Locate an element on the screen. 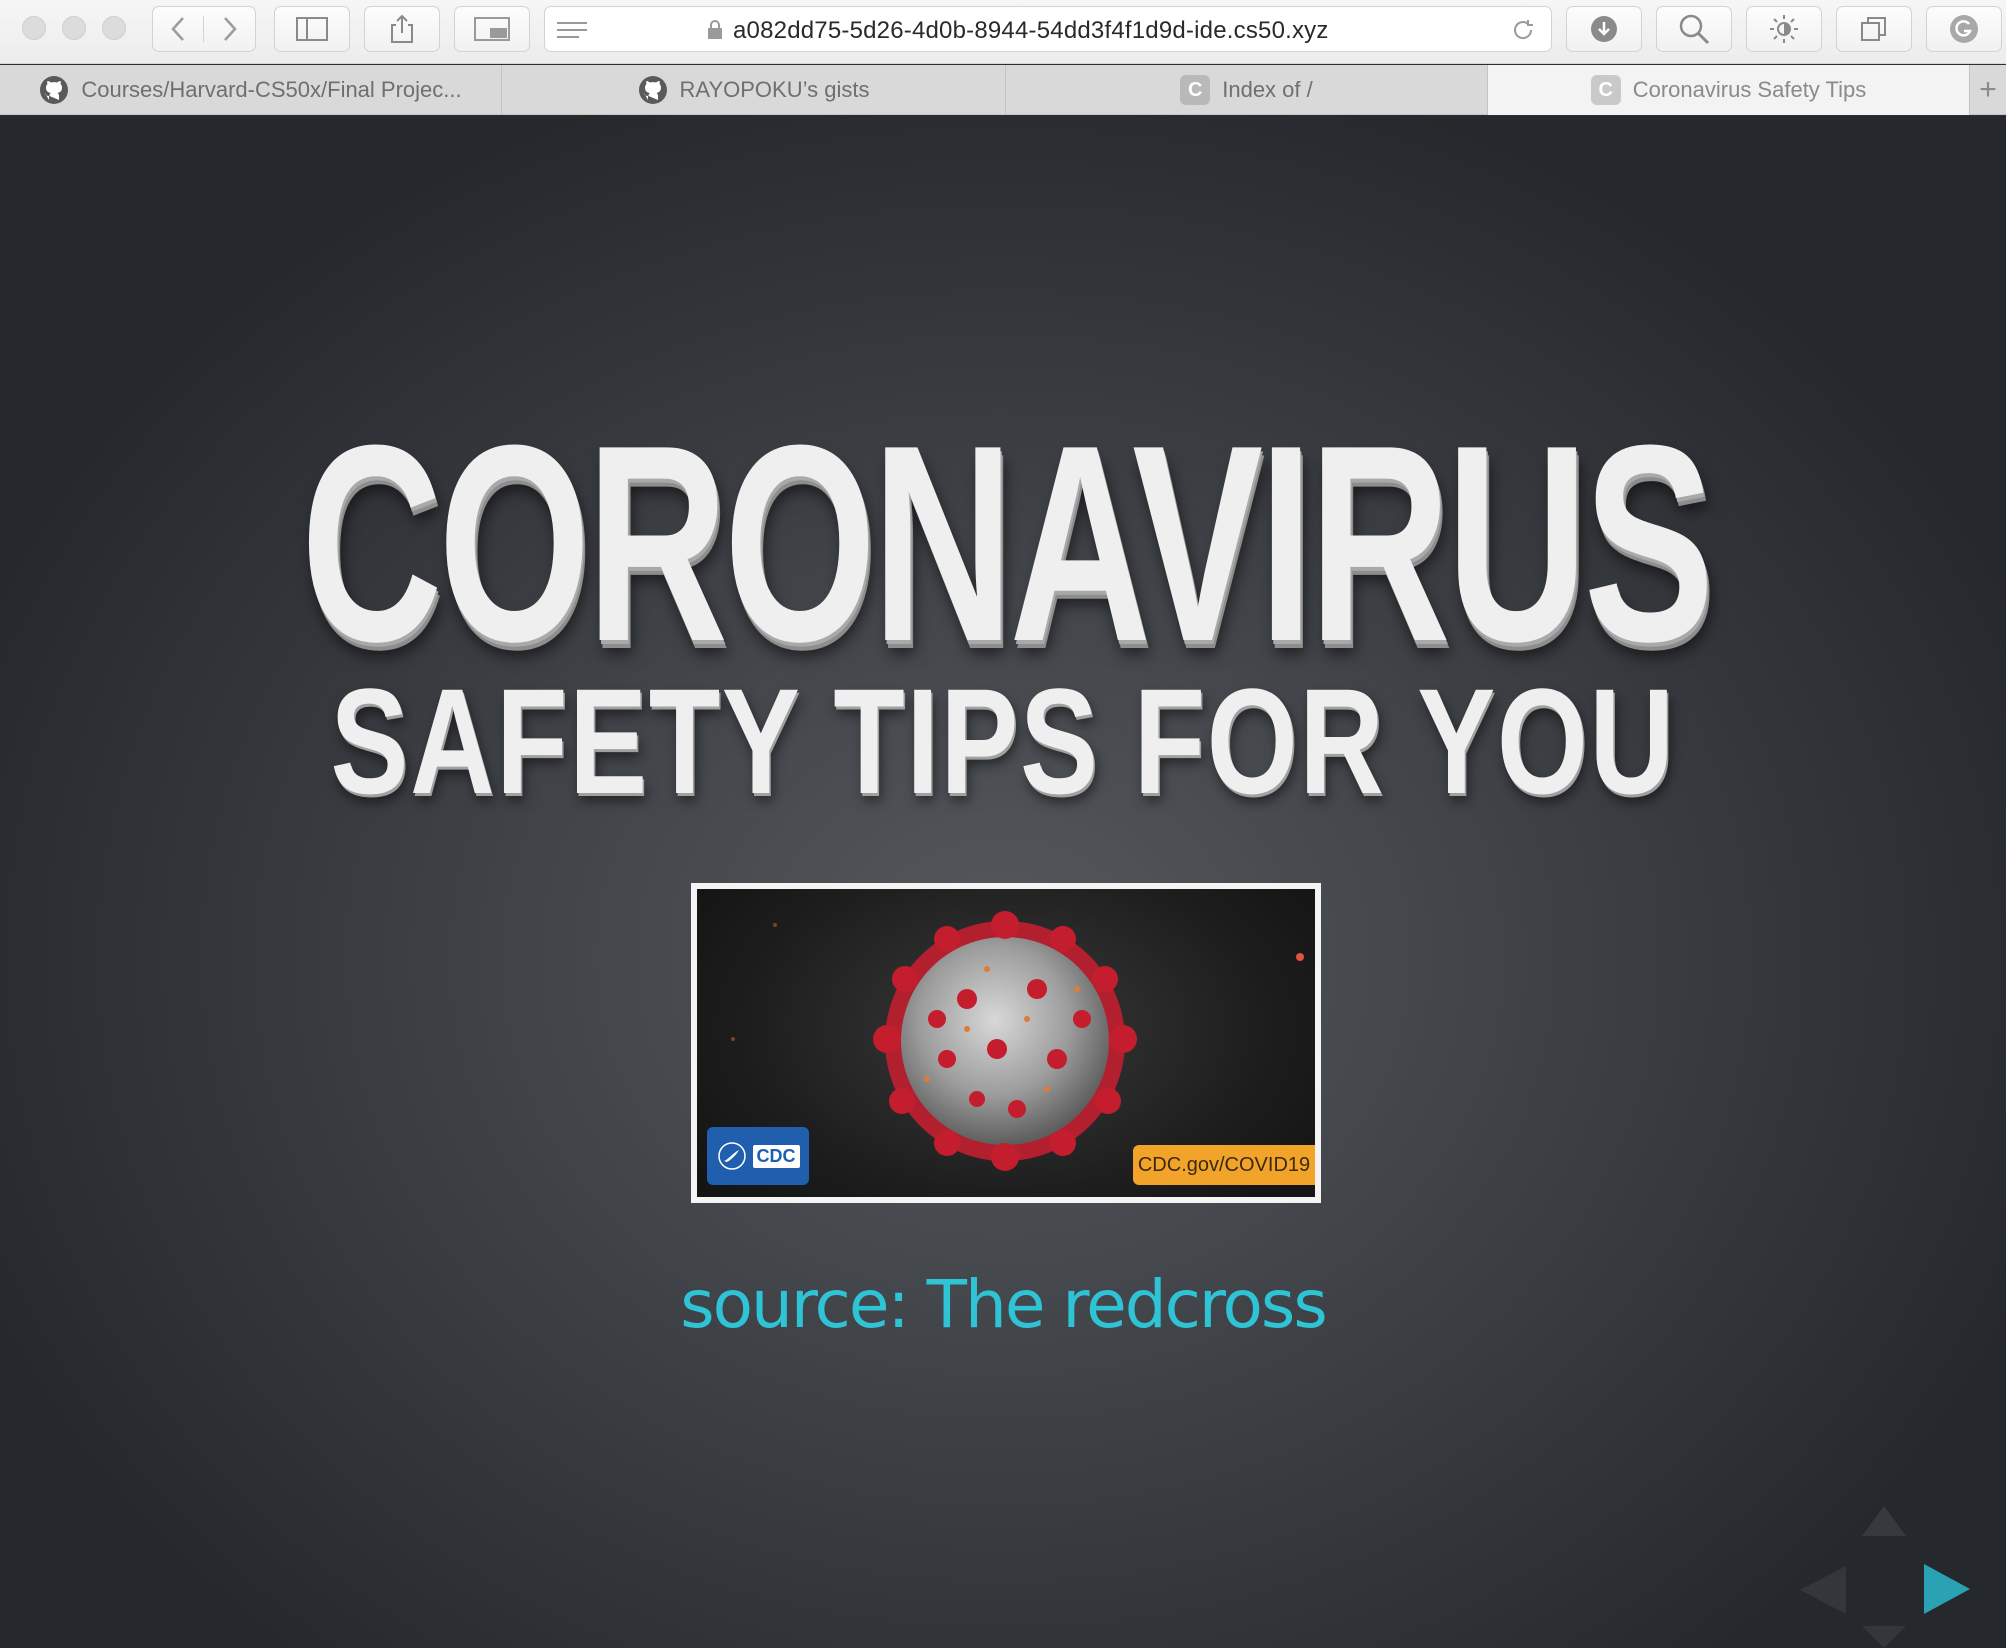  brightness-button is located at coordinates (1784, 29).